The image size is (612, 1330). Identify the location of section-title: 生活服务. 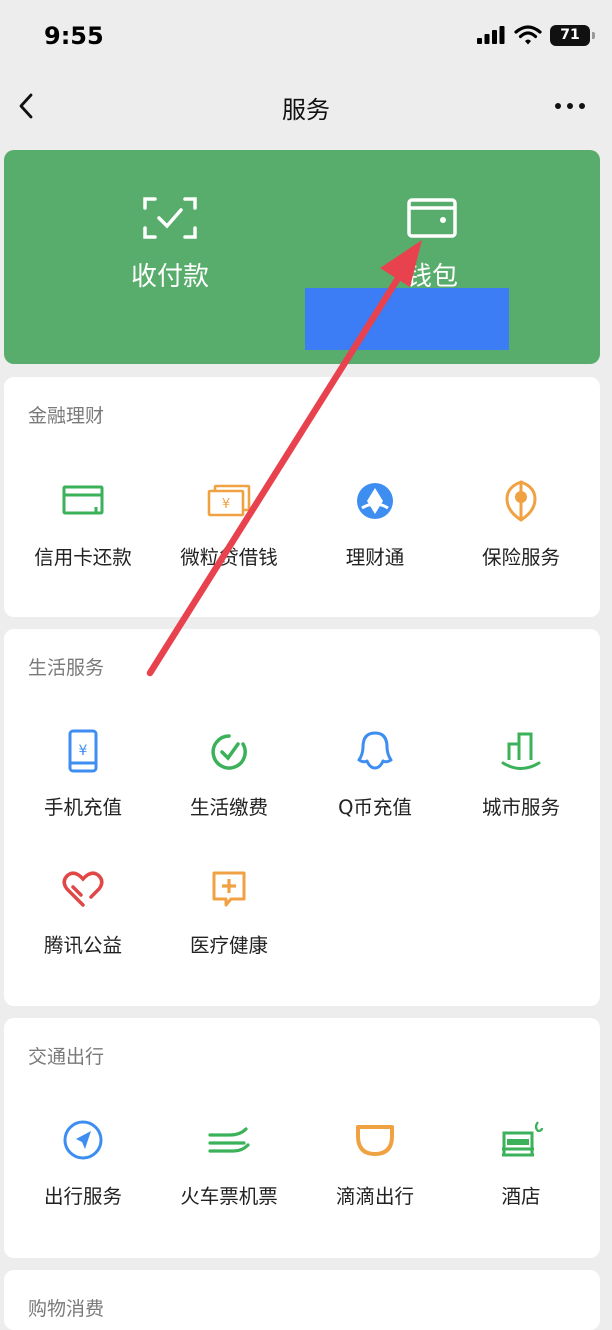
(66, 668).